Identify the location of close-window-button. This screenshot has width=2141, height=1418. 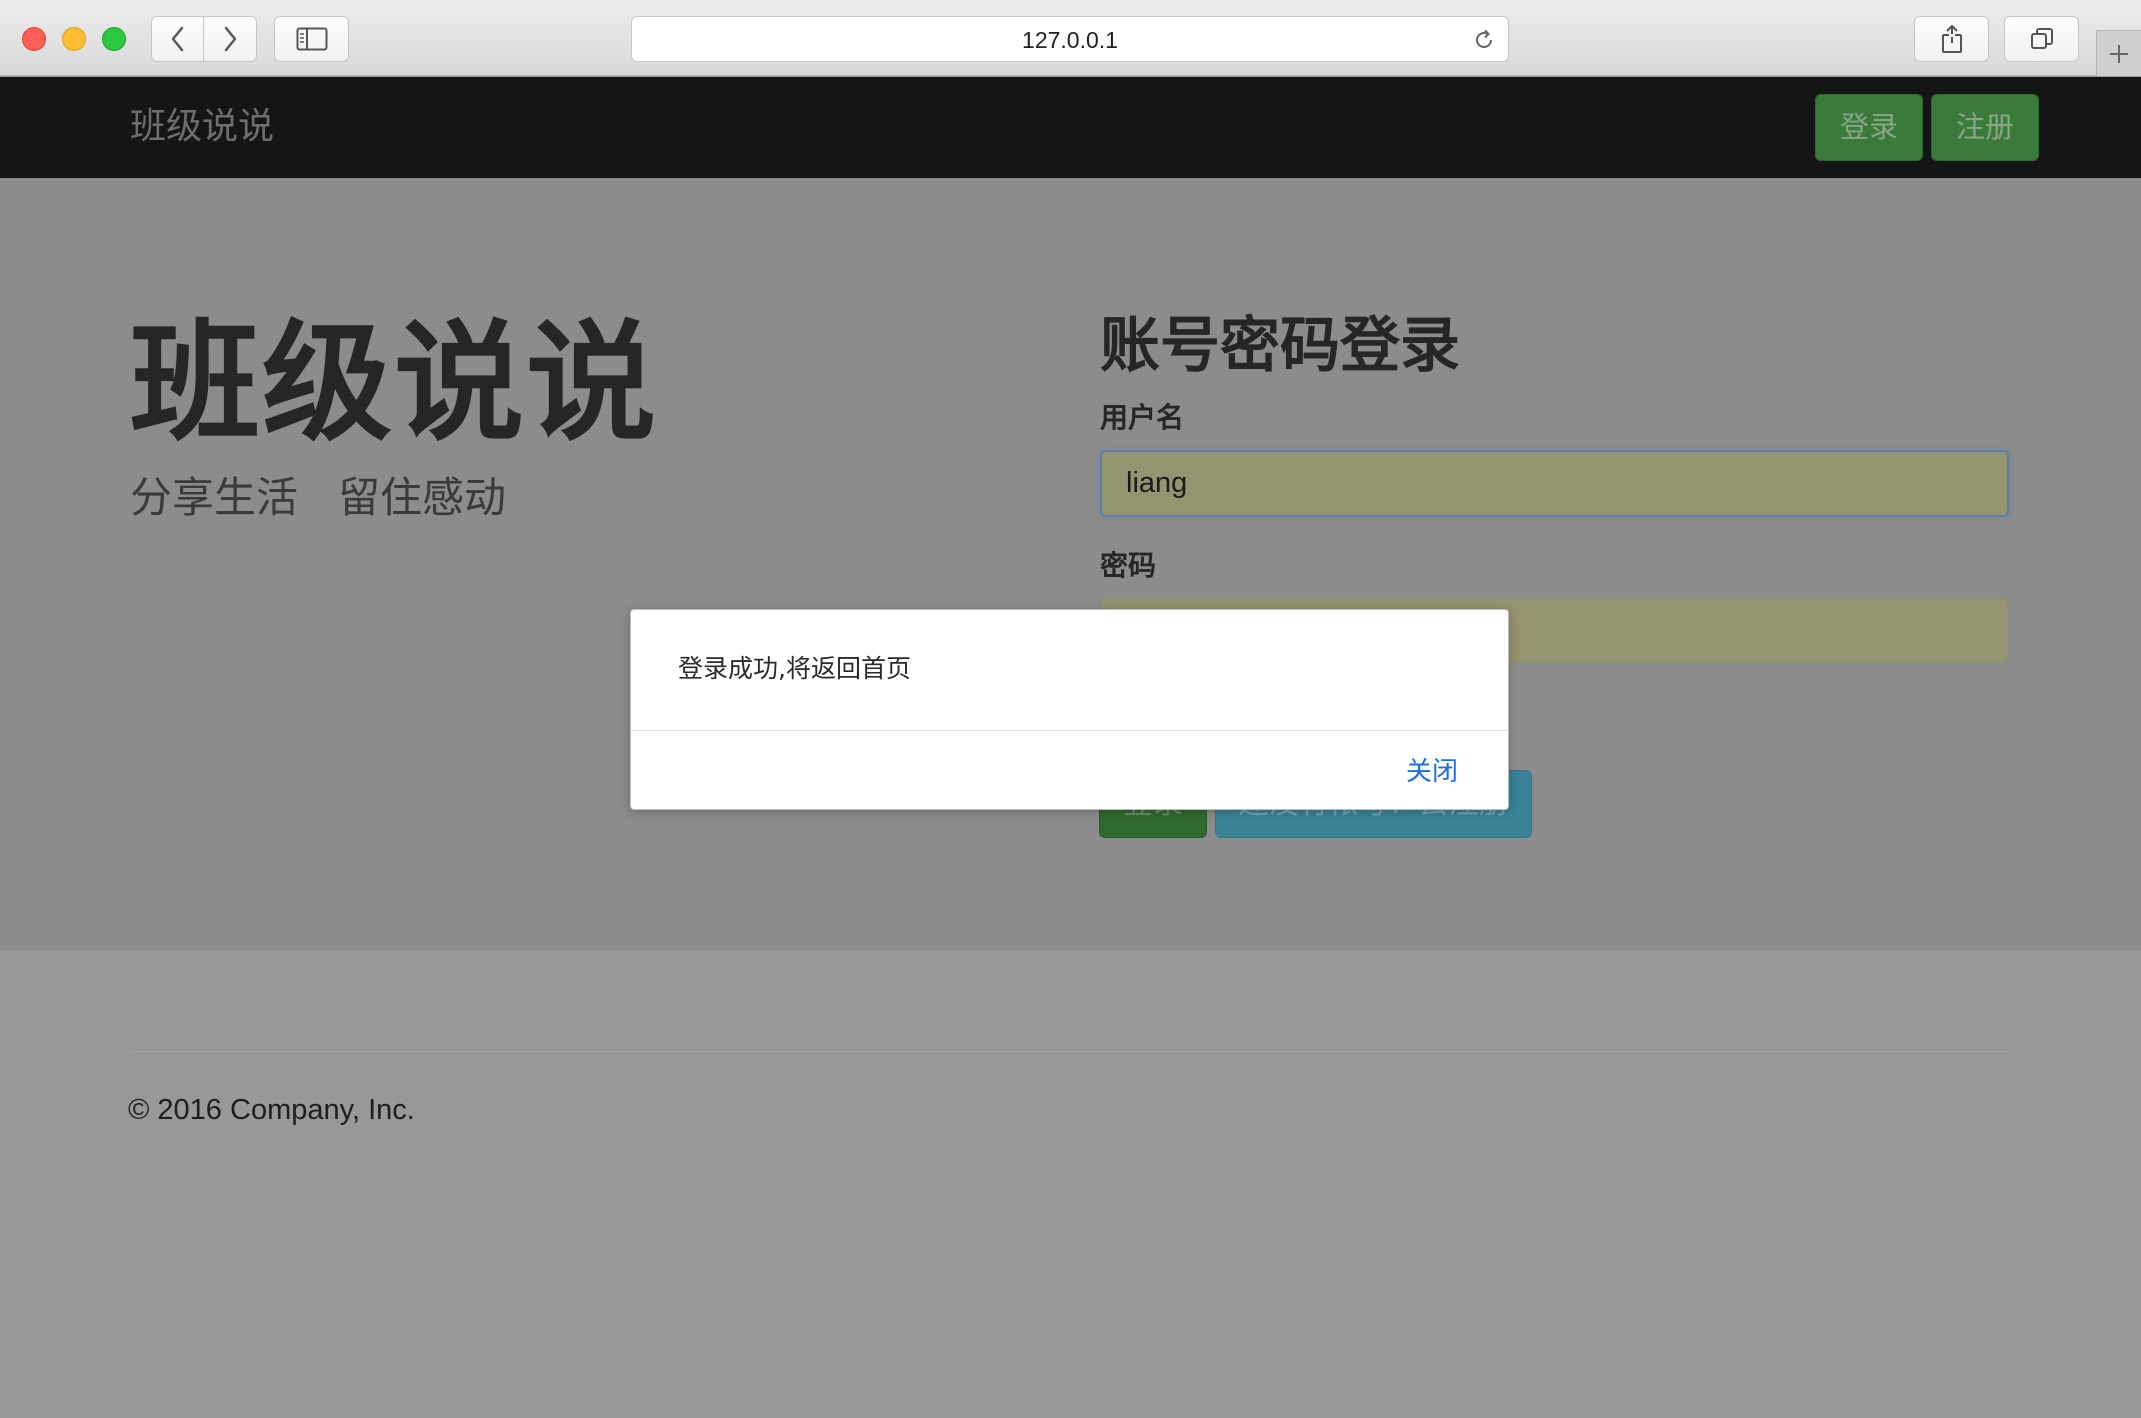
(34, 39).